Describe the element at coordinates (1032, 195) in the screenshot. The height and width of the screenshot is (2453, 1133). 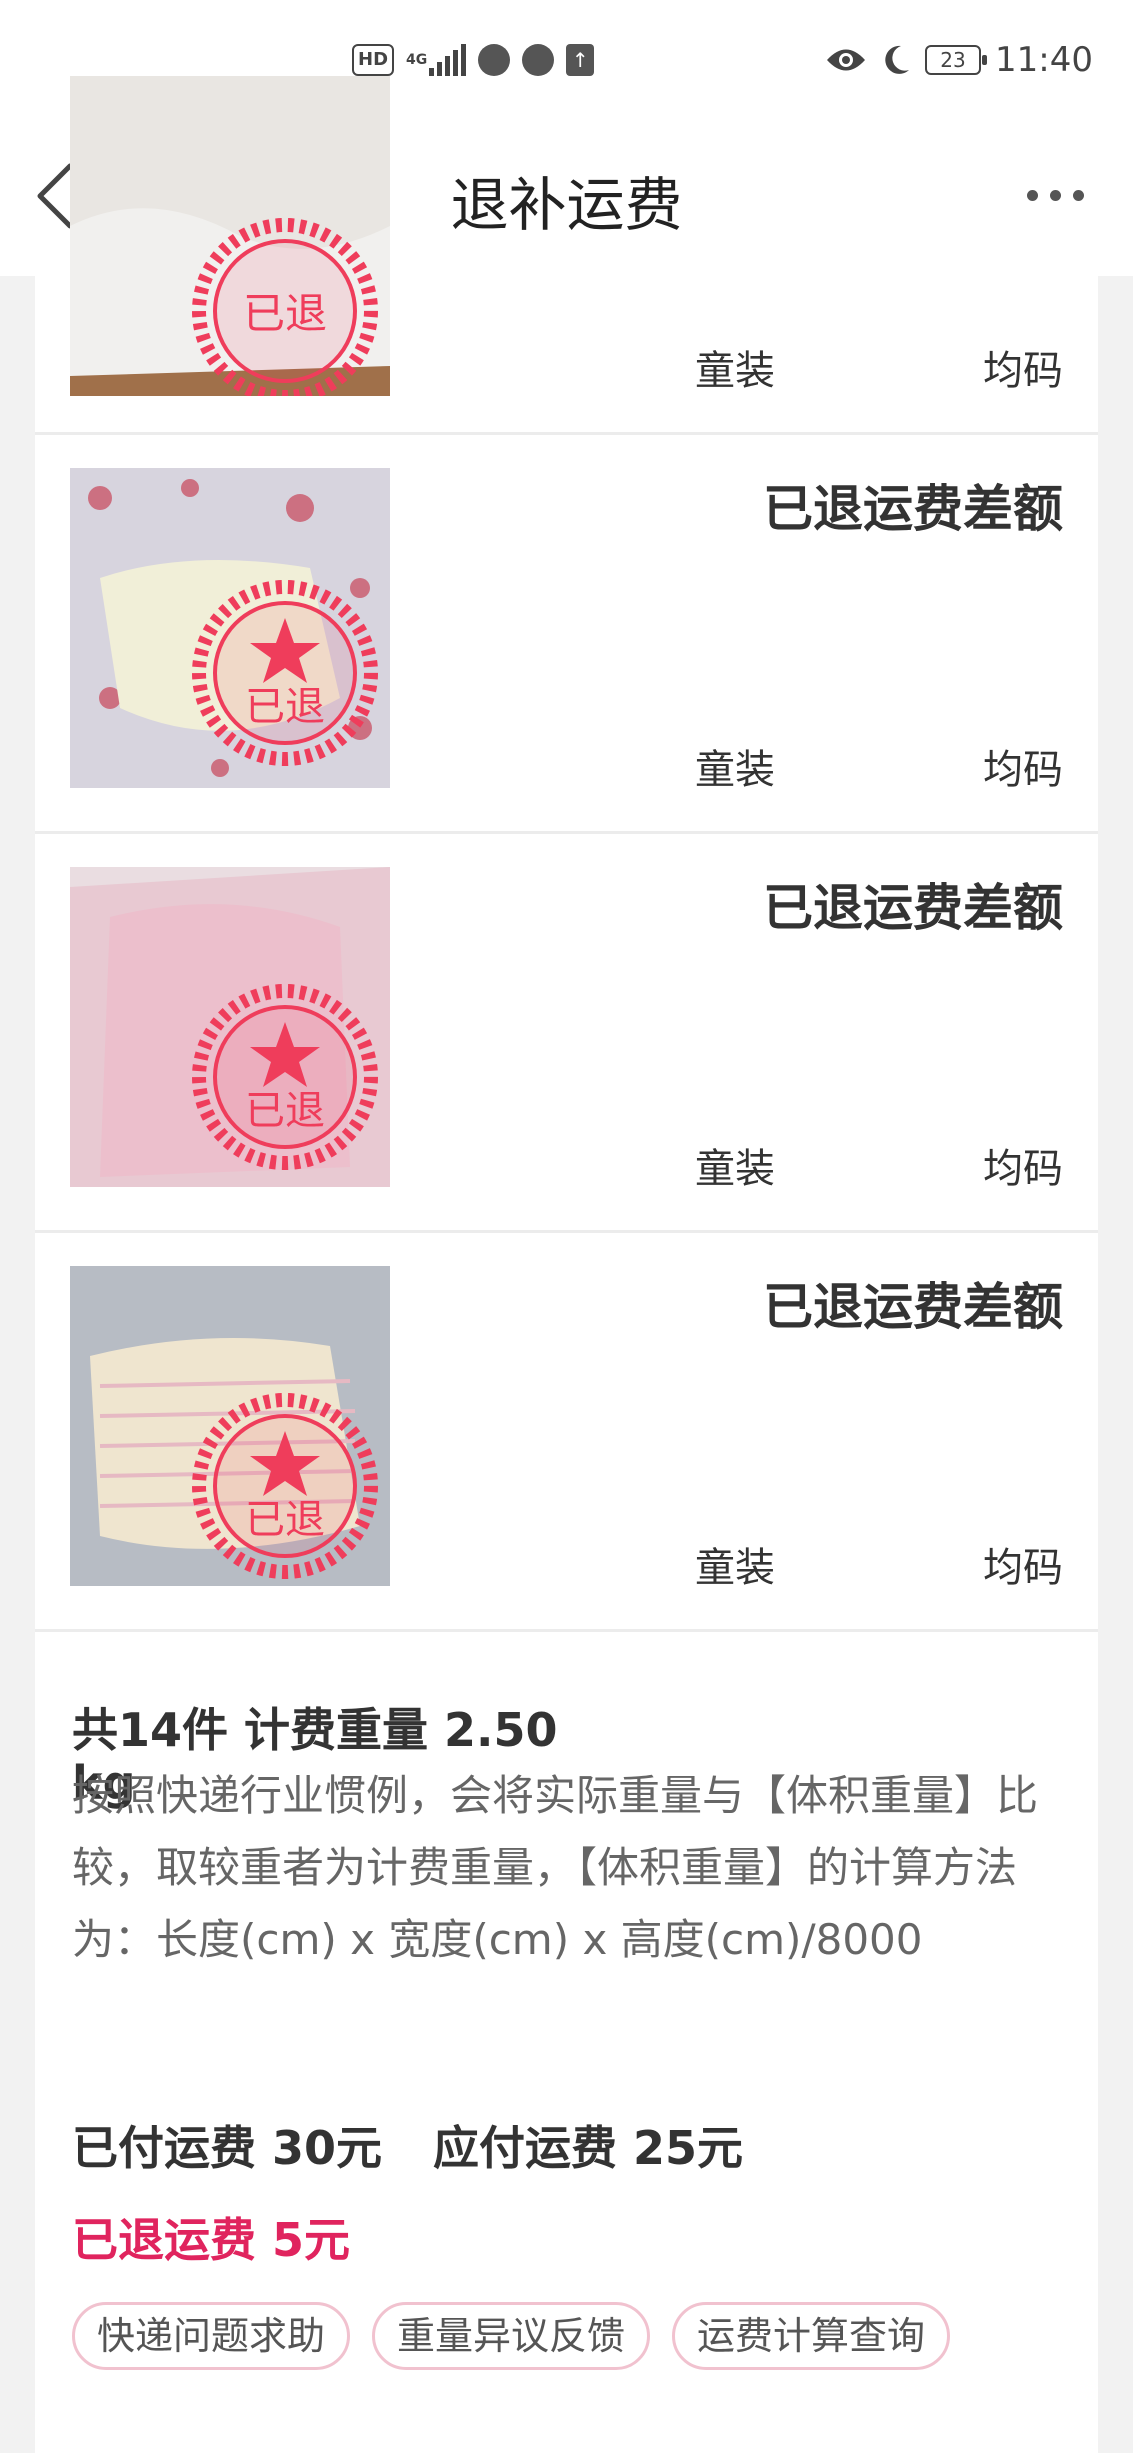
I see `more-dots-icon` at that location.